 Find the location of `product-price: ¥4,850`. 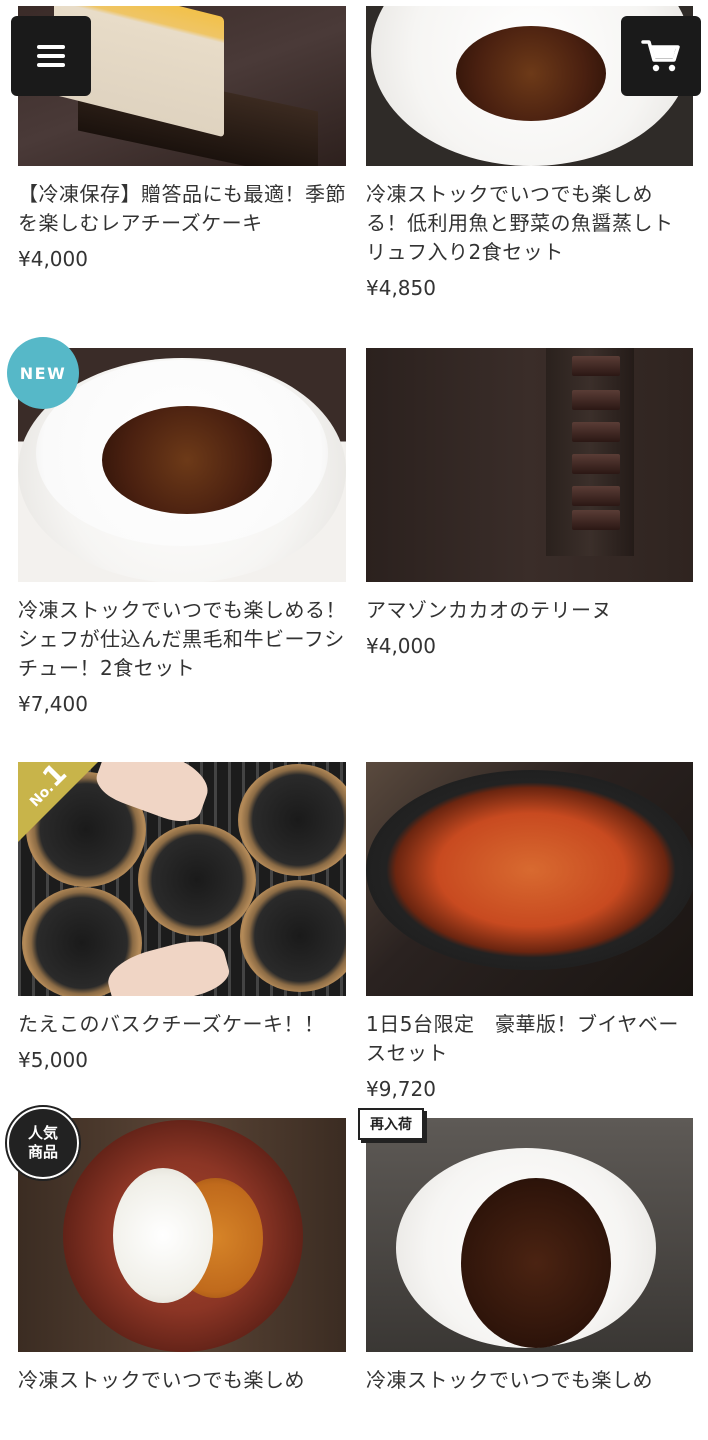

product-price: ¥4,850 is located at coordinates (401, 288).